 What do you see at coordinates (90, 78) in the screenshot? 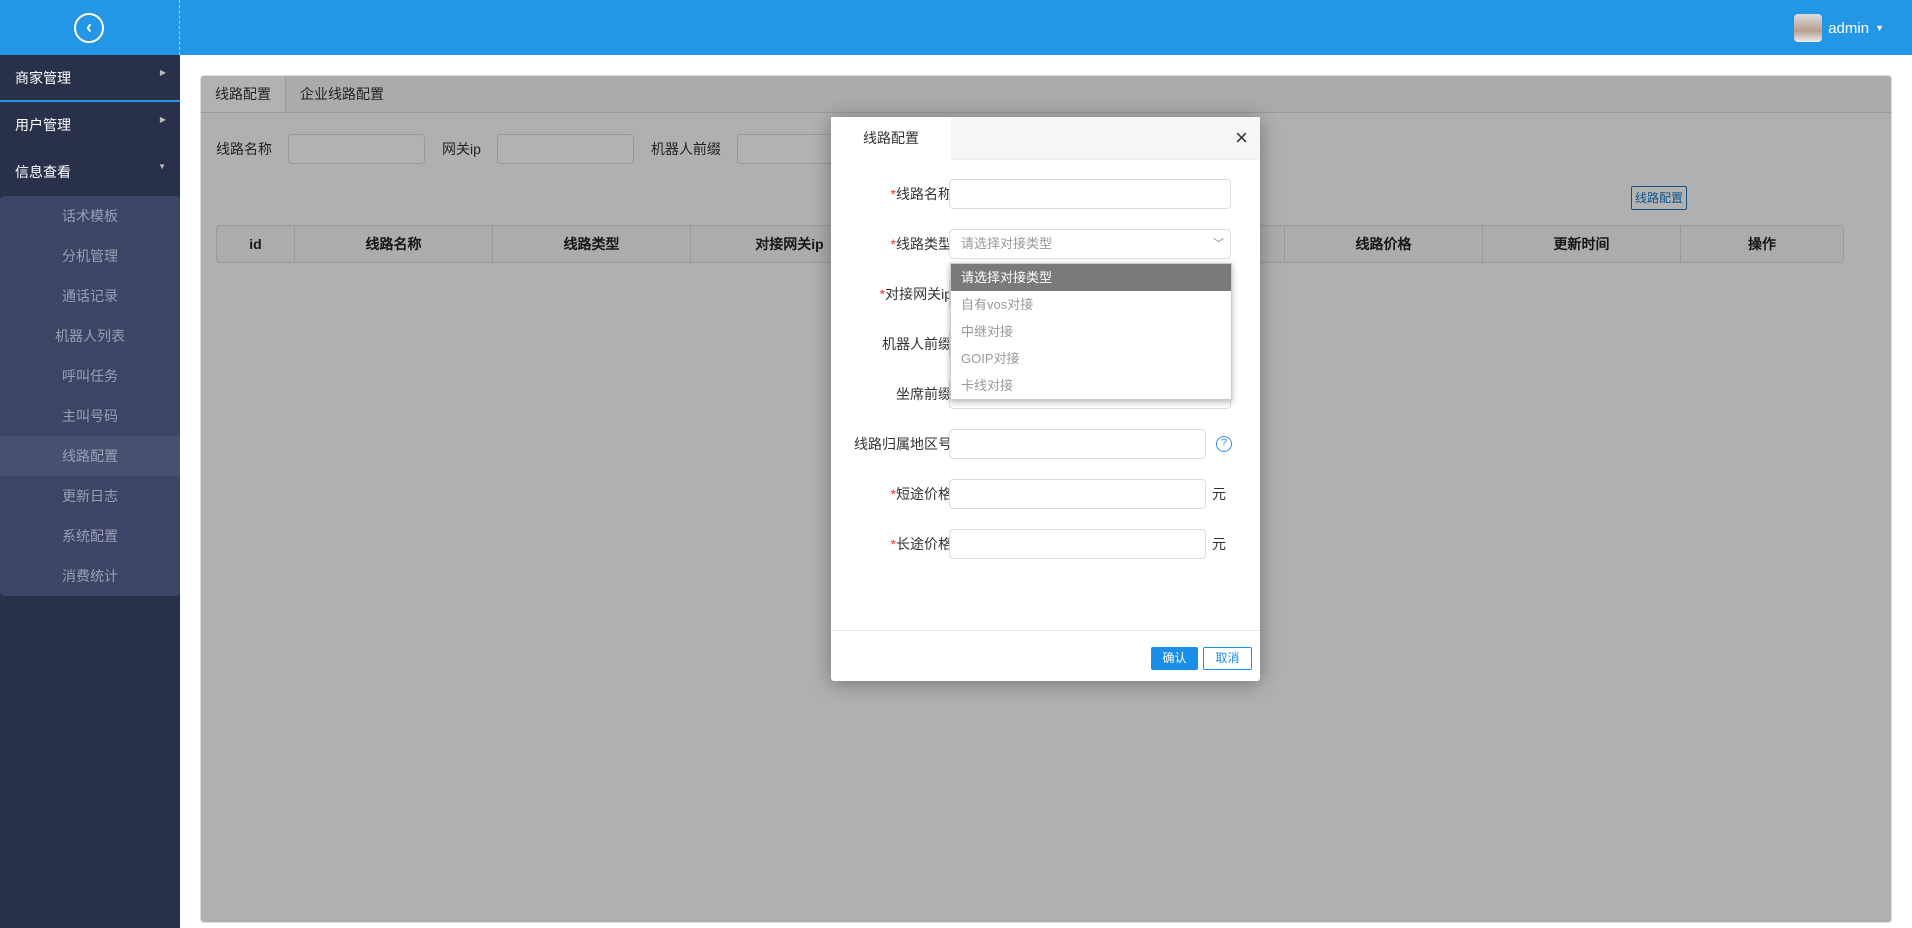
I see `sidebar-item-merchant: 商家管理 ▶` at bounding box center [90, 78].